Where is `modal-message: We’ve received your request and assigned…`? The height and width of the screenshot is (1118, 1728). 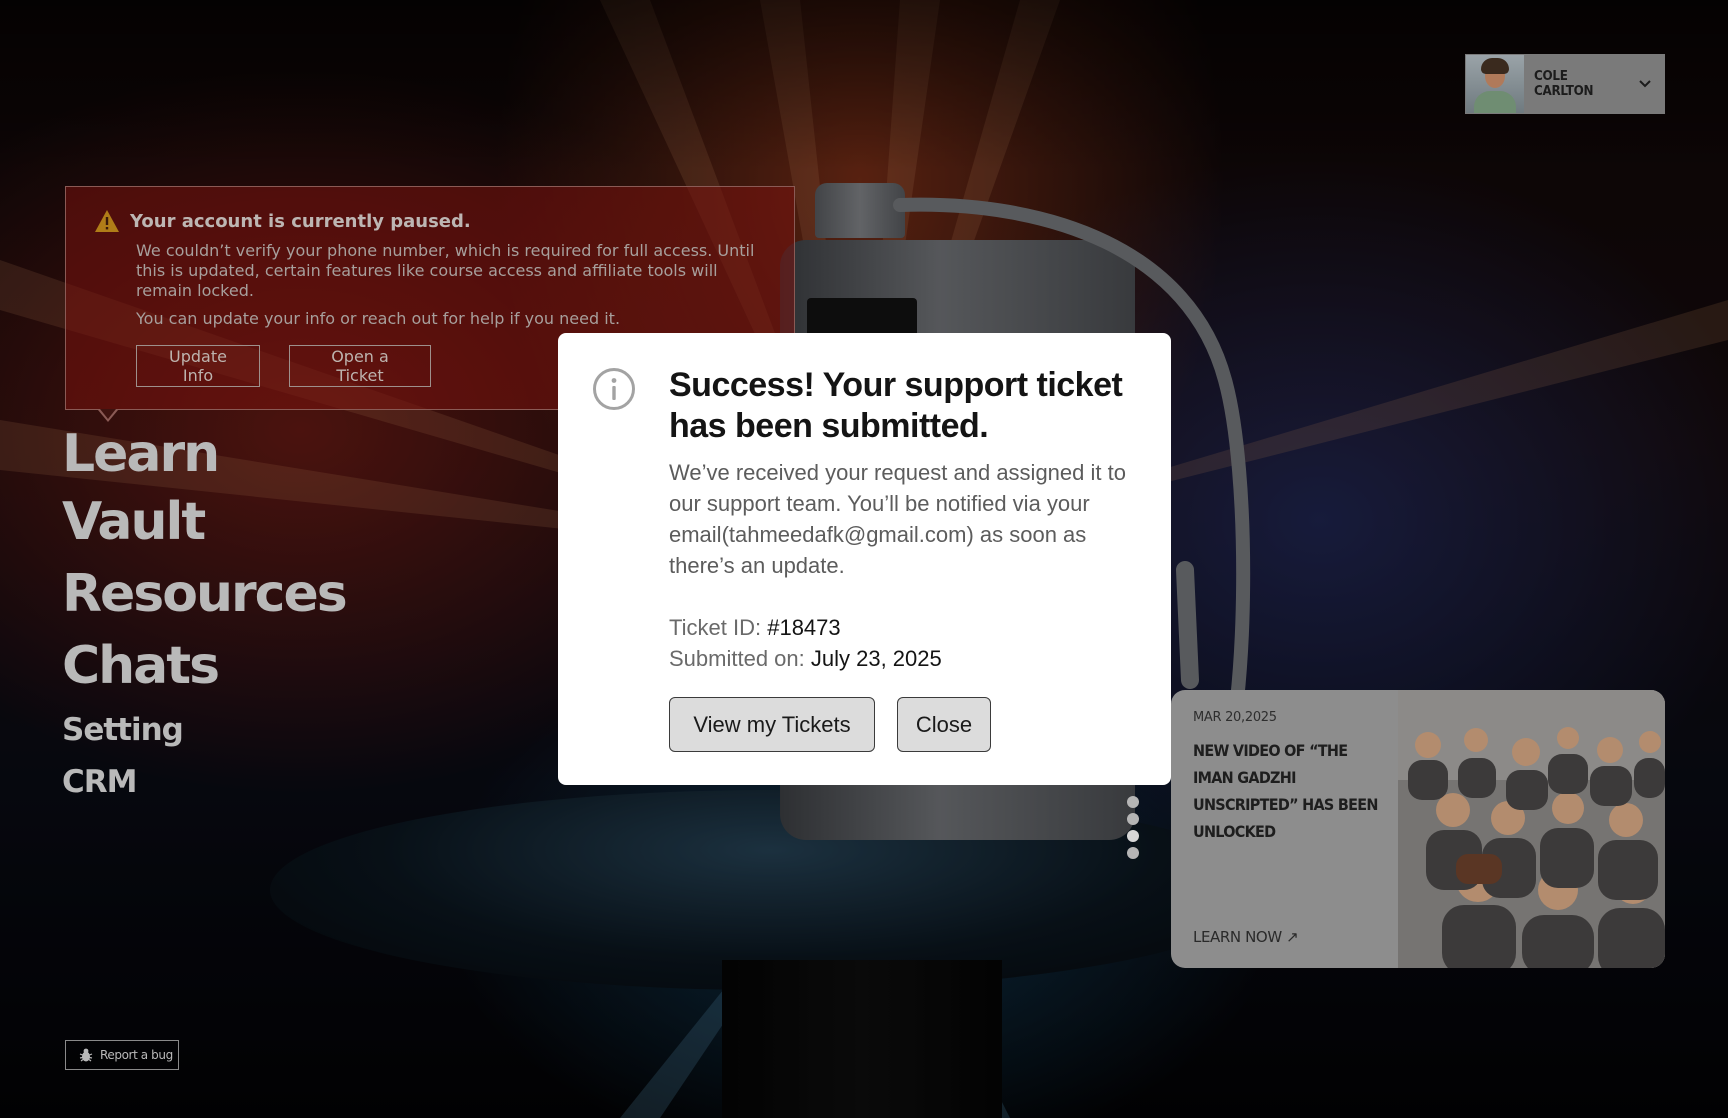 modal-message: We’ve received your request and assigned… is located at coordinates (897, 519).